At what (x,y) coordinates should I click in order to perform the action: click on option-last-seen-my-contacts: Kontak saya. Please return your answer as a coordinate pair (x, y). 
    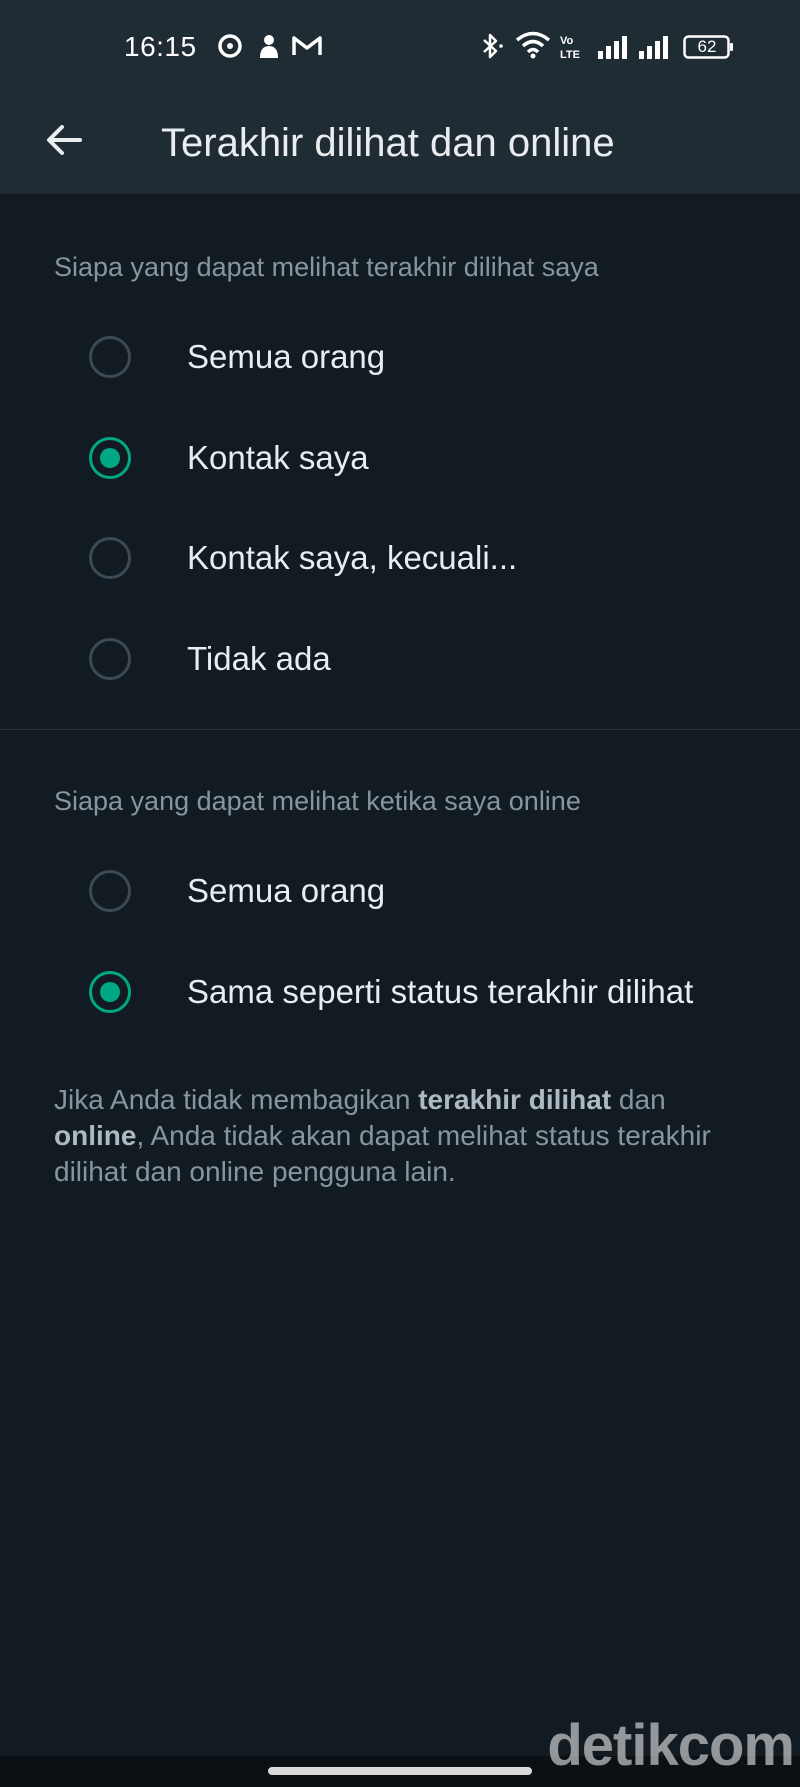
    Looking at the image, I should click on (400, 458).